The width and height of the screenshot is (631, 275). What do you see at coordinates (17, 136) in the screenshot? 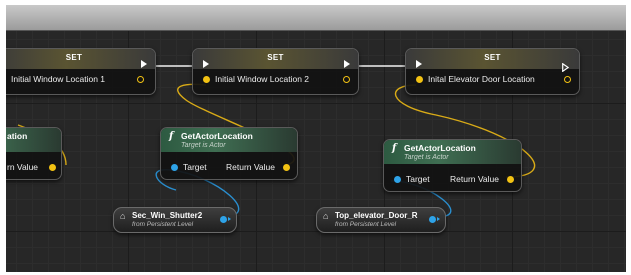
I see `function-node-title: ation` at bounding box center [17, 136].